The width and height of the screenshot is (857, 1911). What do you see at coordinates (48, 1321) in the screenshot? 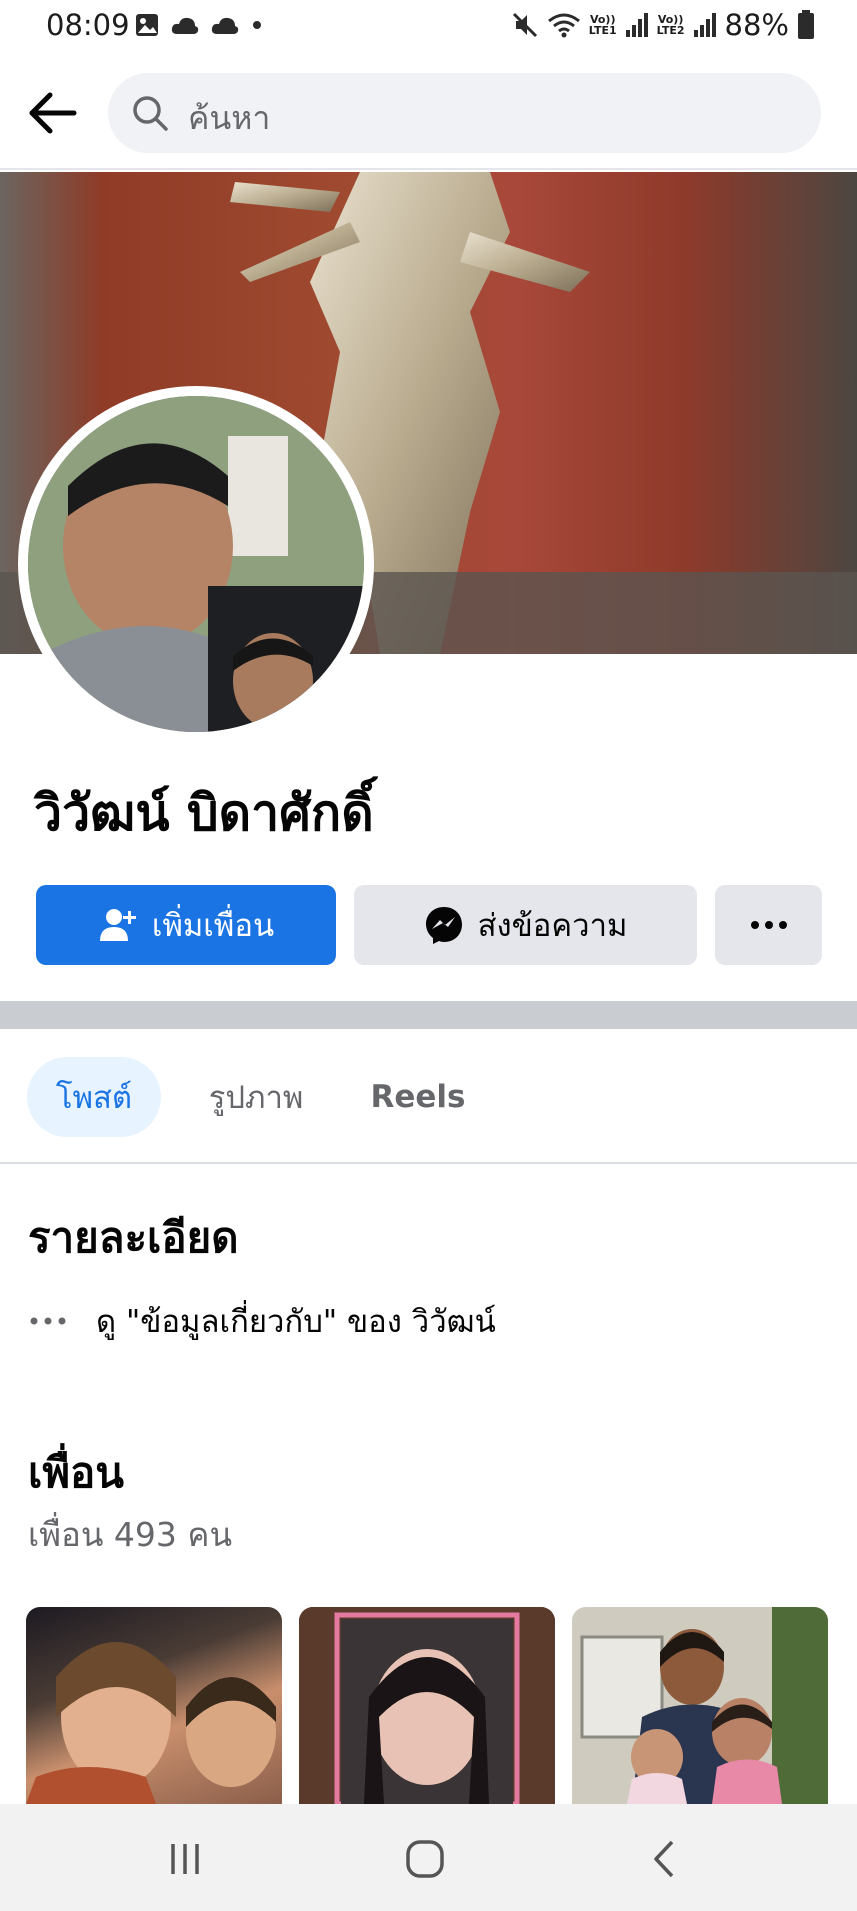
I see `more-dots-icon` at bounding box center [48, 1321].